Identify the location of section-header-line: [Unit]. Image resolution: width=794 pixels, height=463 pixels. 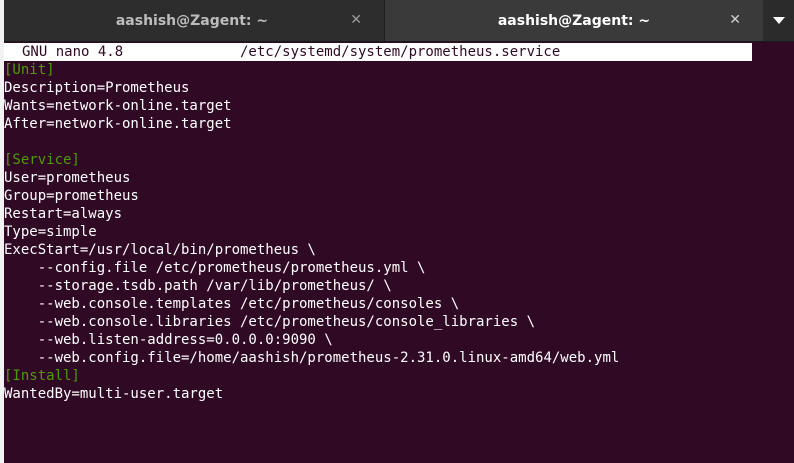
(29, 70).